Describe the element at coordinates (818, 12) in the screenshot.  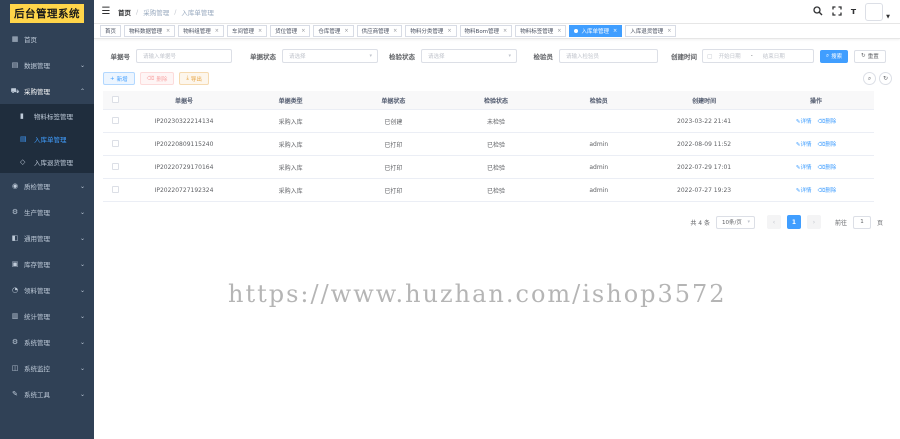
I see `search-icon` at that location.